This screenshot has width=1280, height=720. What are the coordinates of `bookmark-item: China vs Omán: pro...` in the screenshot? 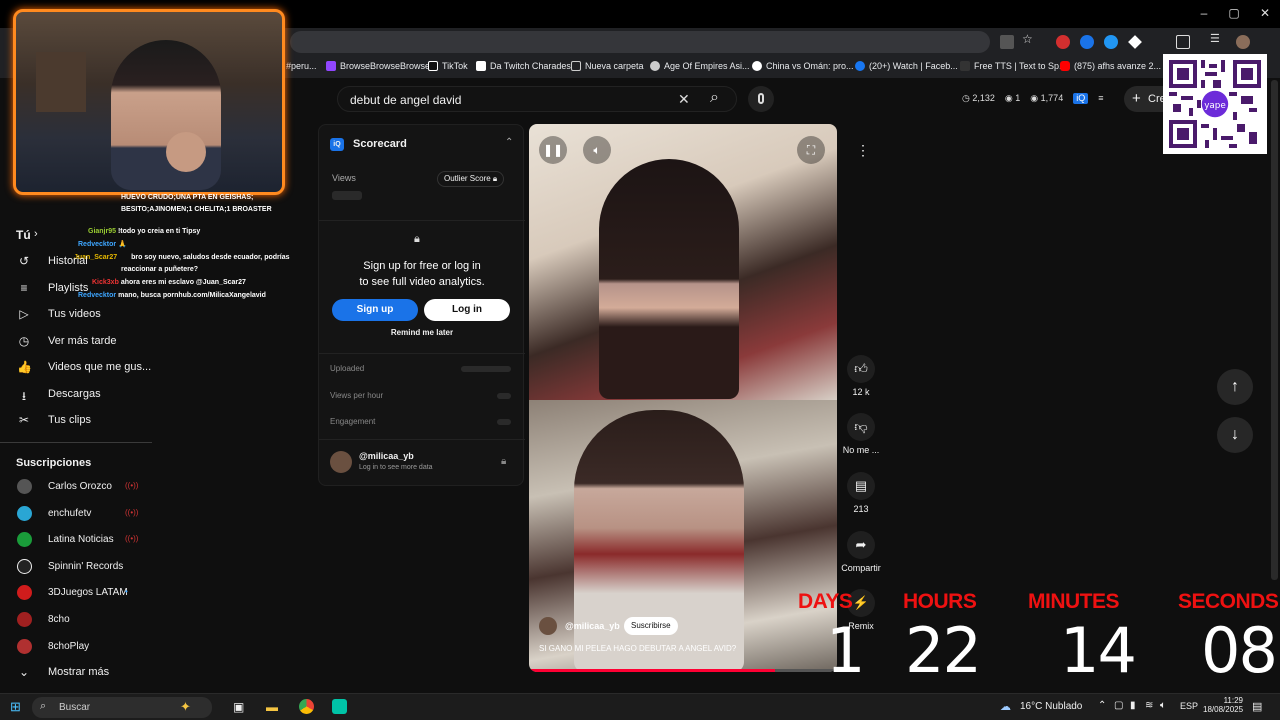 It's located at (803, 66).